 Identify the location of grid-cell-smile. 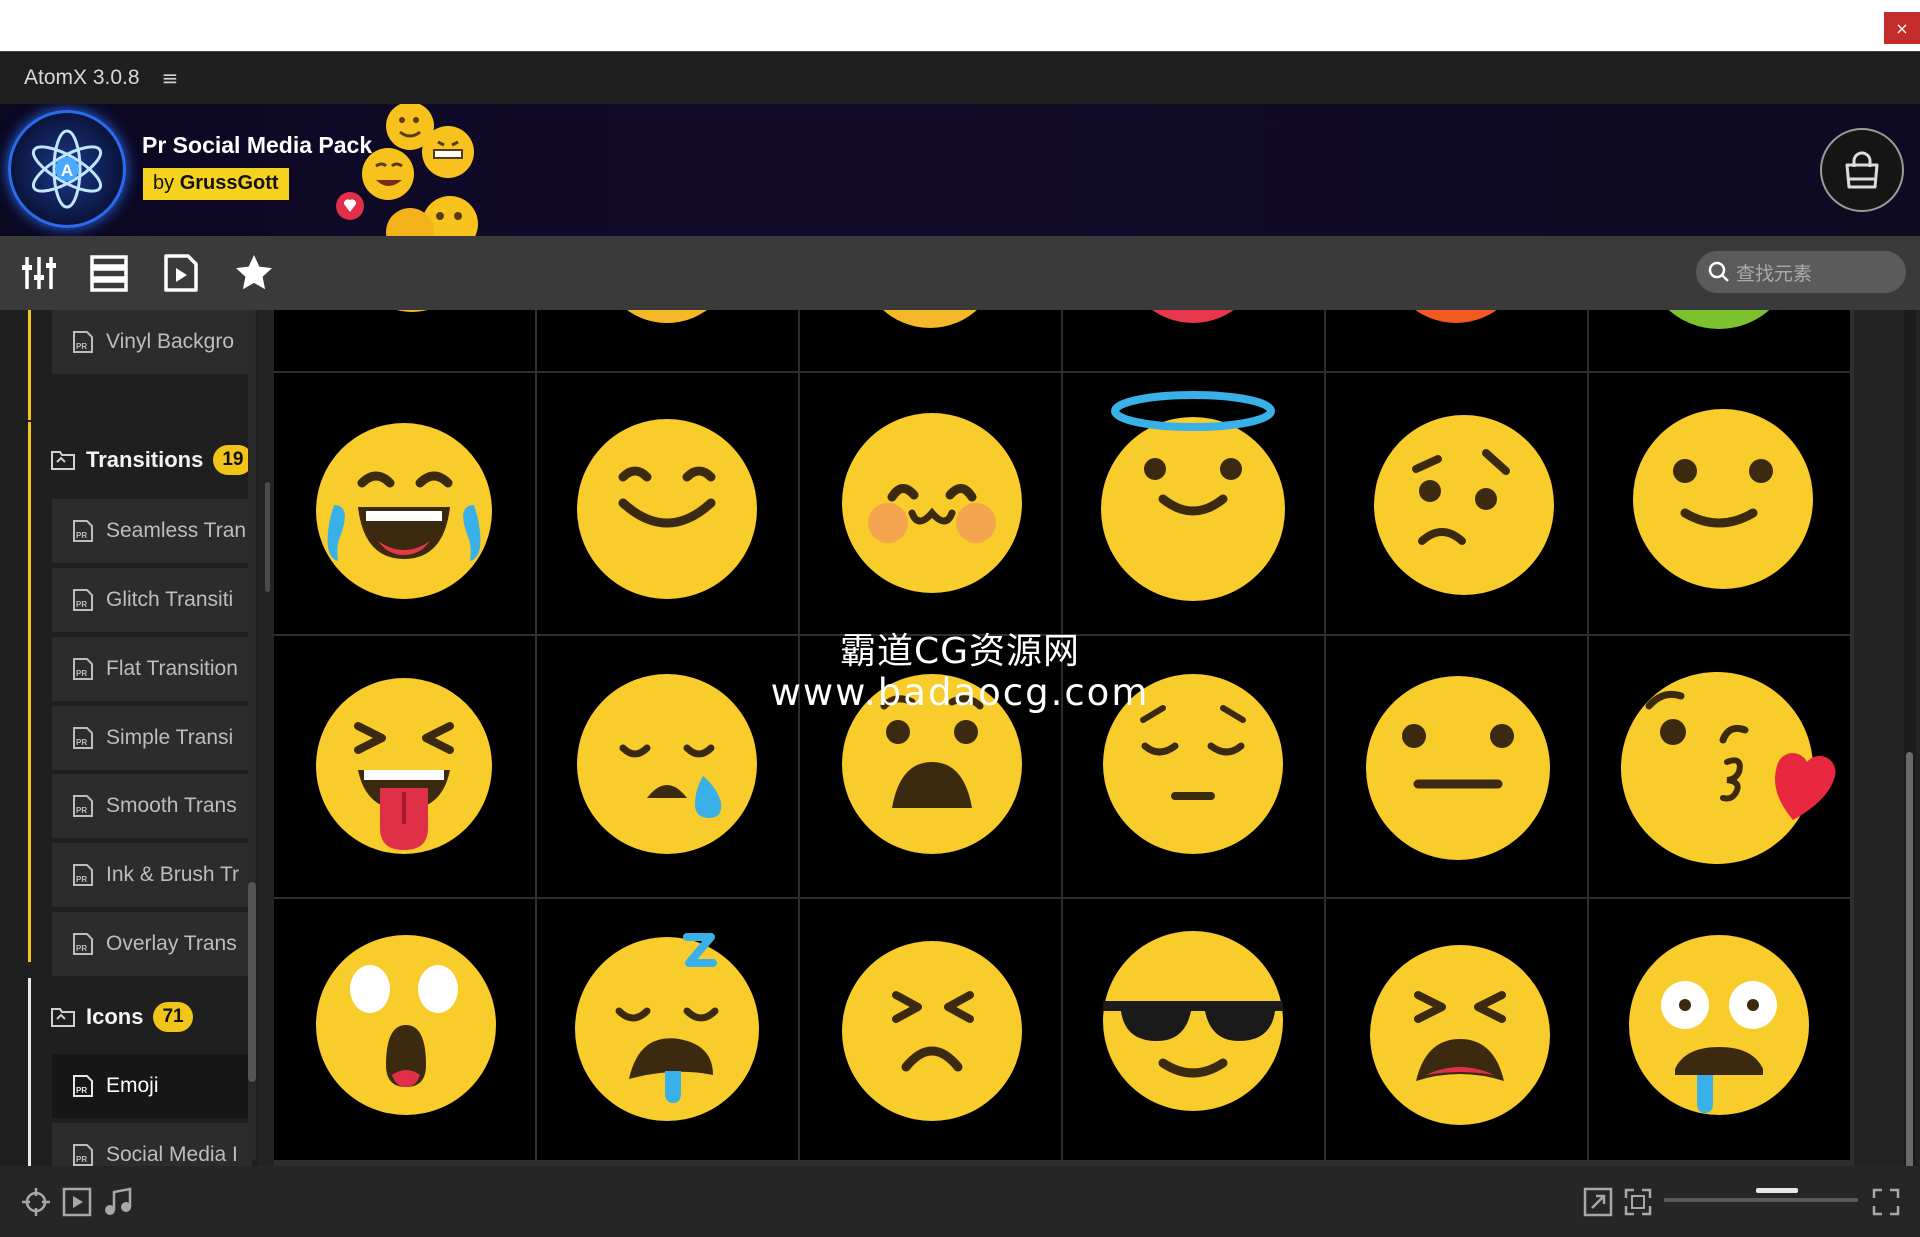
(667, 503).